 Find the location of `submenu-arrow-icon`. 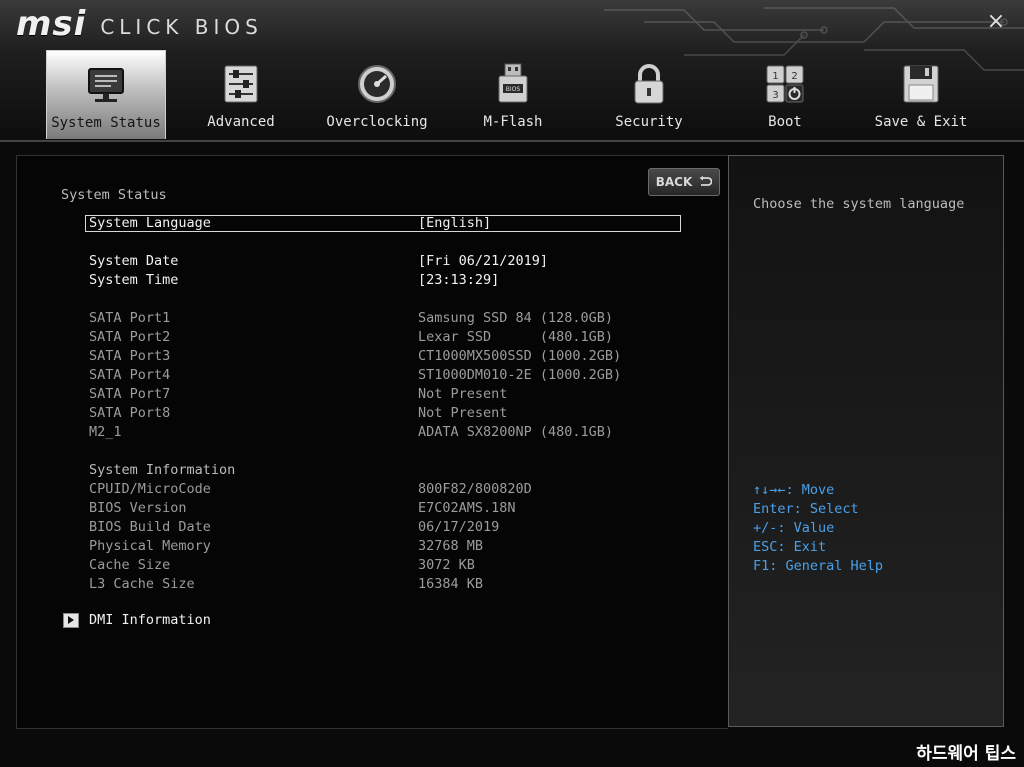

submenu-arrow-icon is located at coordinates (71, 620).